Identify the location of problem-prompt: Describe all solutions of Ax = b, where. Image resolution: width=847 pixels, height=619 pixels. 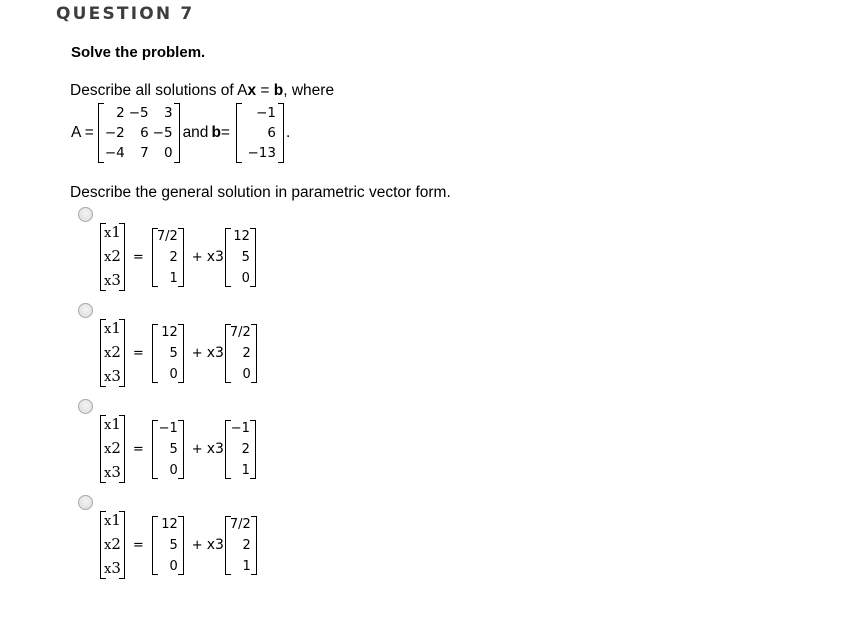
(202, 91).